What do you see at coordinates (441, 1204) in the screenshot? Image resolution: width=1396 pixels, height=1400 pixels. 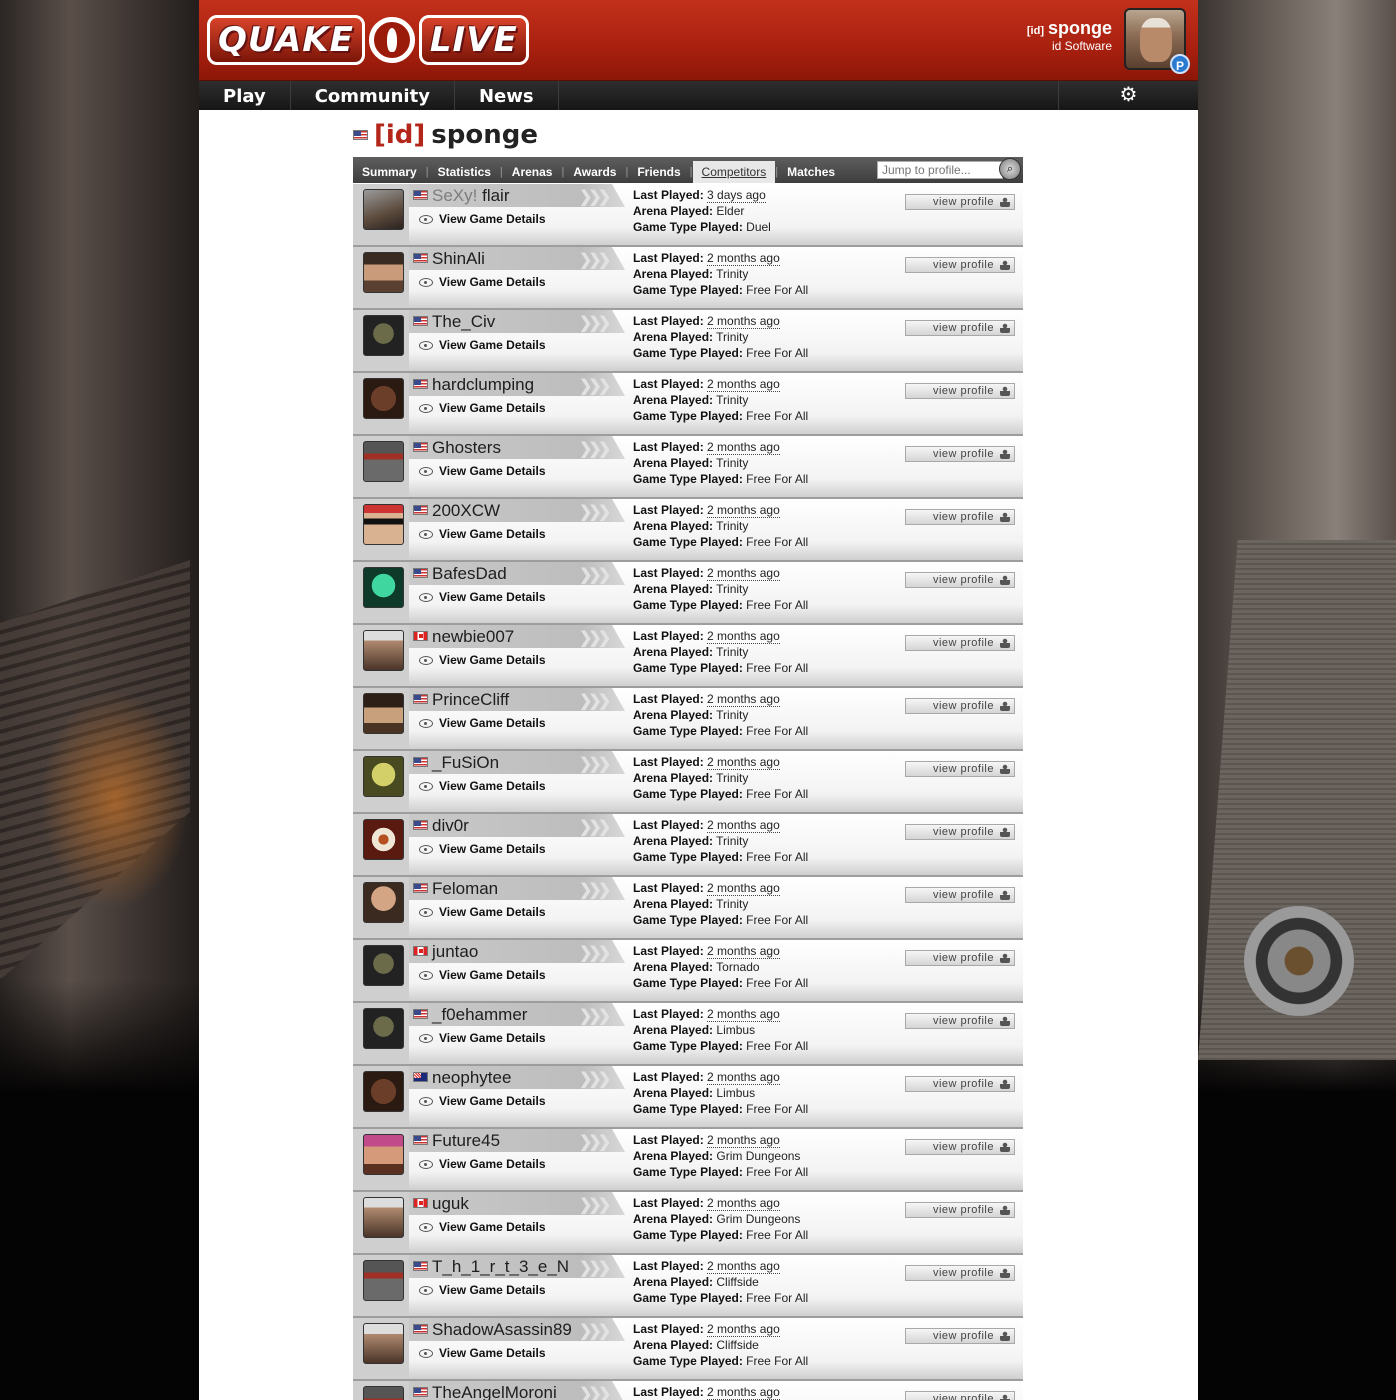 I see `competitor-name: uguk` at bounding box center [441, 1204].